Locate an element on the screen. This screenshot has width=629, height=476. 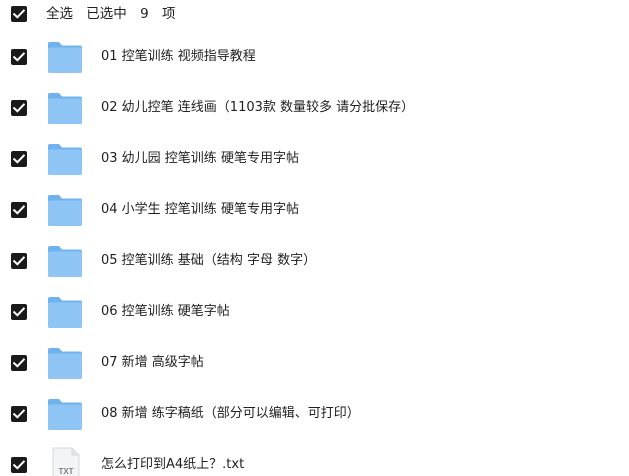
file-name: 01 控笔训练 视频指导教程 is located at coordinates (178, 57).